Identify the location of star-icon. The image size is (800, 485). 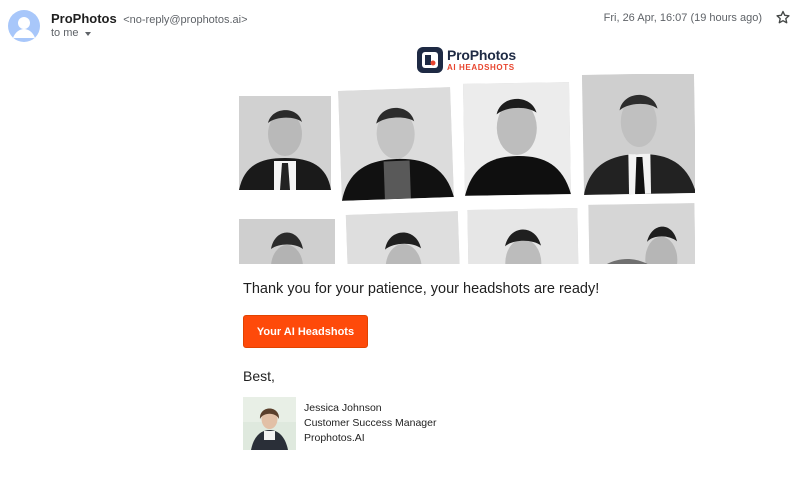
(783, 18).